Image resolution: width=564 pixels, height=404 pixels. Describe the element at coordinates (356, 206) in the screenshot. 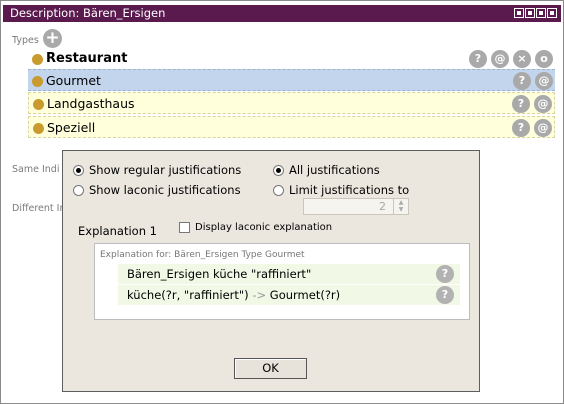

I see `limit-spinner: 2 ▲ ▼` at that location.